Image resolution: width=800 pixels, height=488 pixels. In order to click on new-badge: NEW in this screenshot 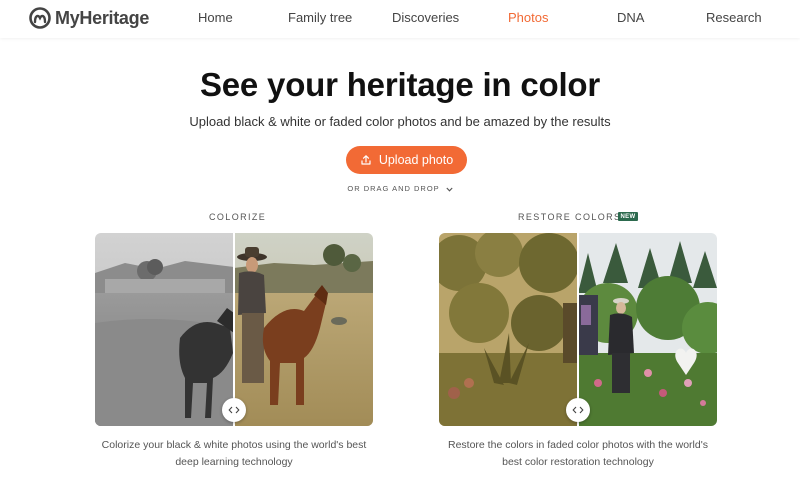, I will do `click(628, 216)`.